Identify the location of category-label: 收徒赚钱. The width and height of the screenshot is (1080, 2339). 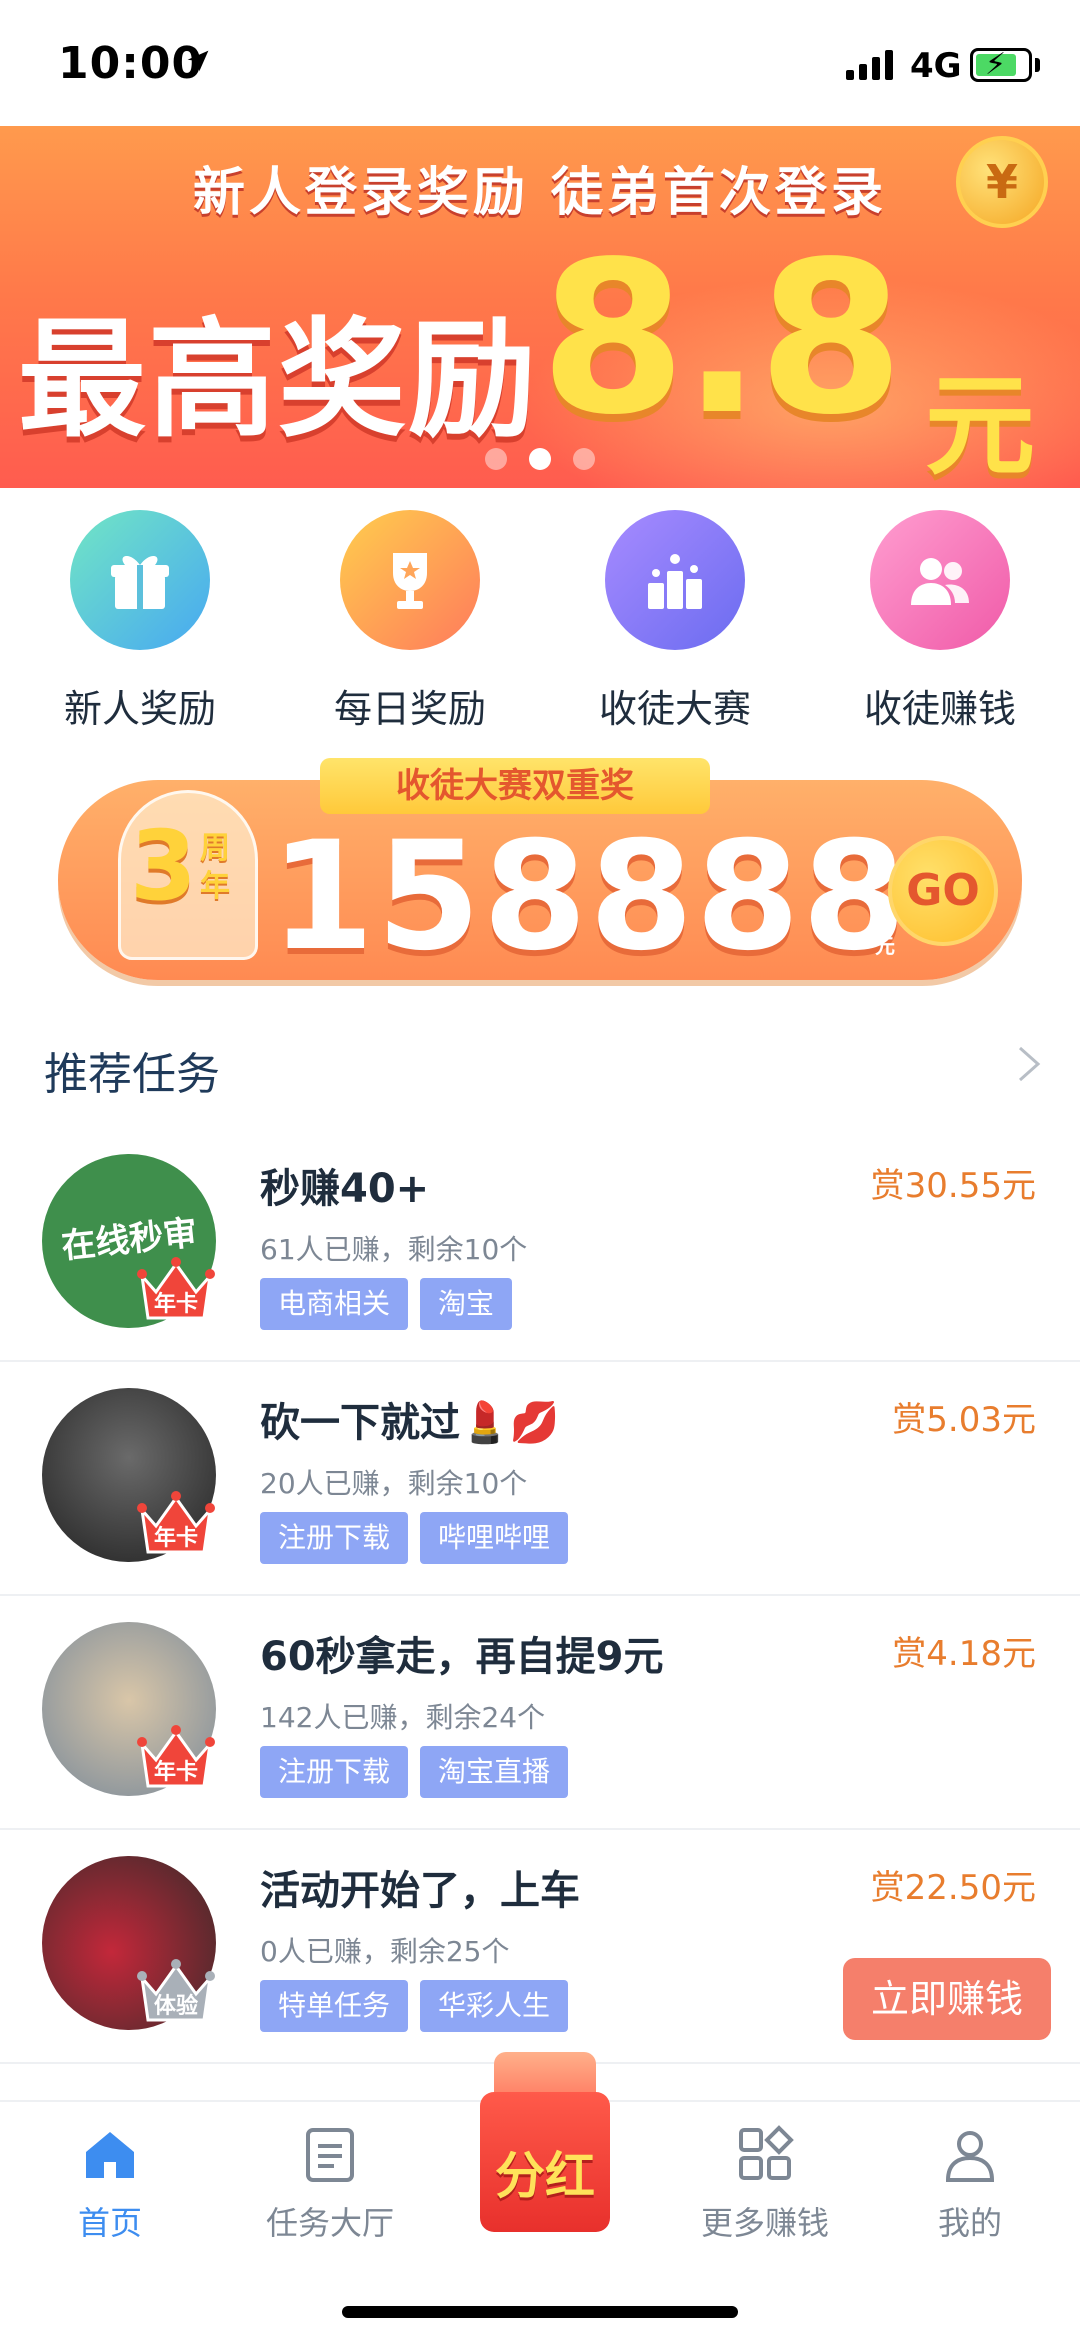
(939, 709).